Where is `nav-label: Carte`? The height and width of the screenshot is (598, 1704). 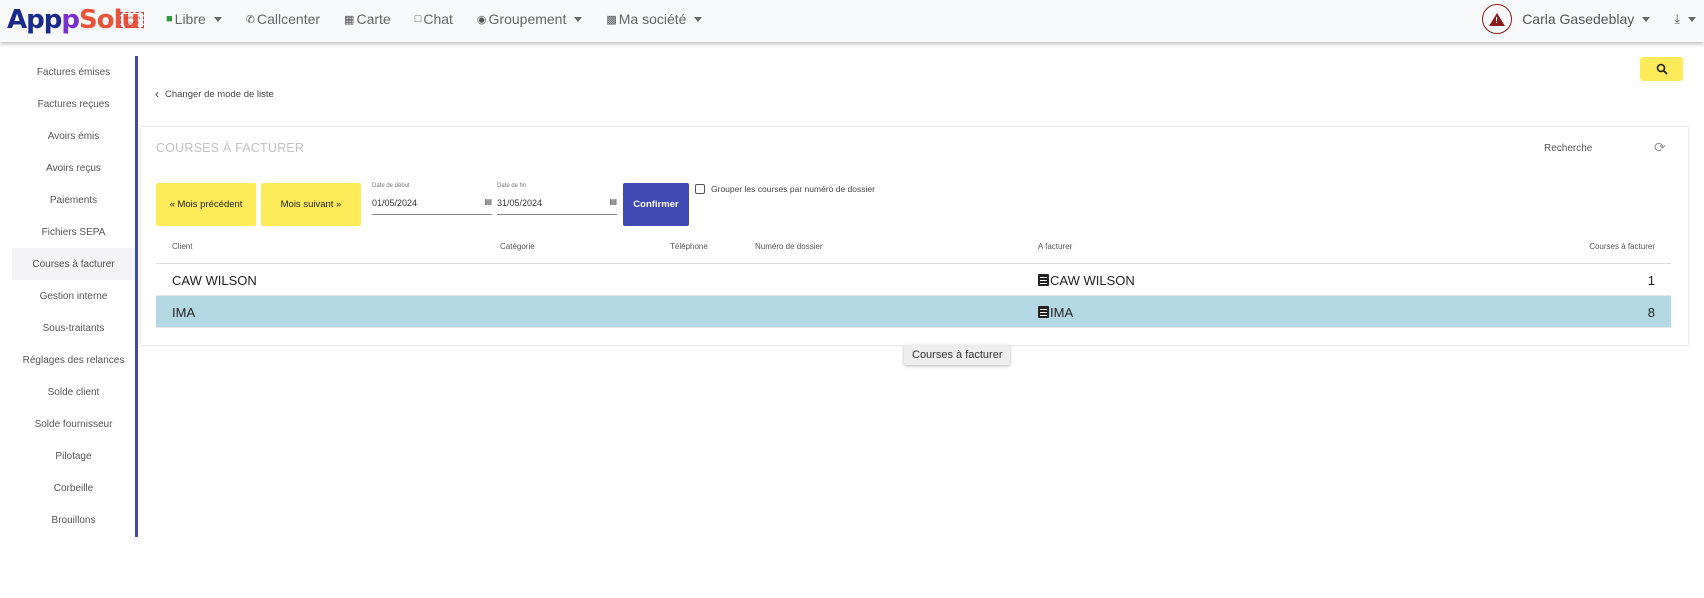
nav-label: Carte is located at coordinates (373, 19).